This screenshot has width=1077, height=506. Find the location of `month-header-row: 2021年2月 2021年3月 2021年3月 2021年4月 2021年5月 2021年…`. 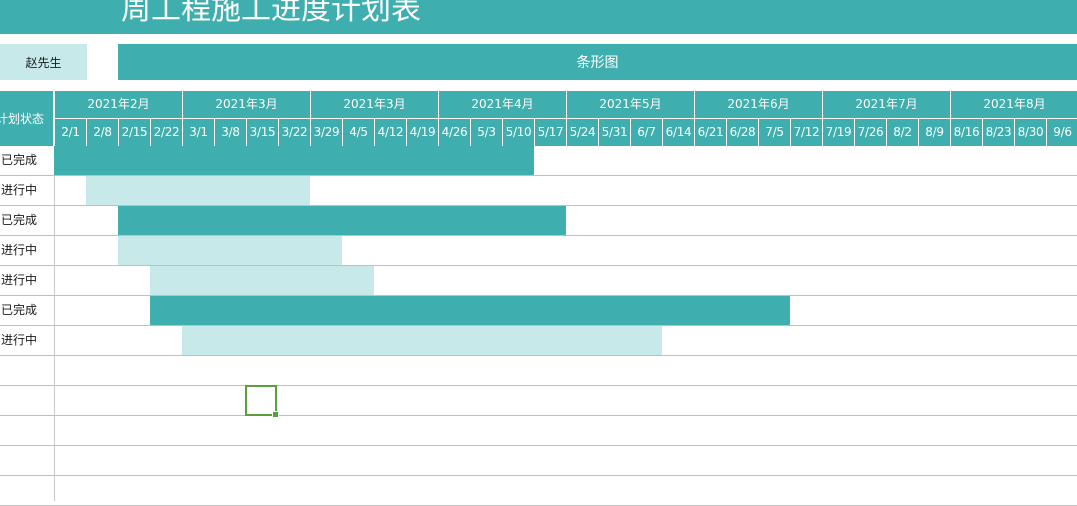

month-header-row: 2021年2月 2021年3月 2021年3月 2021年4月 2021年5月 2021年… is located at coordinates (566, 104).